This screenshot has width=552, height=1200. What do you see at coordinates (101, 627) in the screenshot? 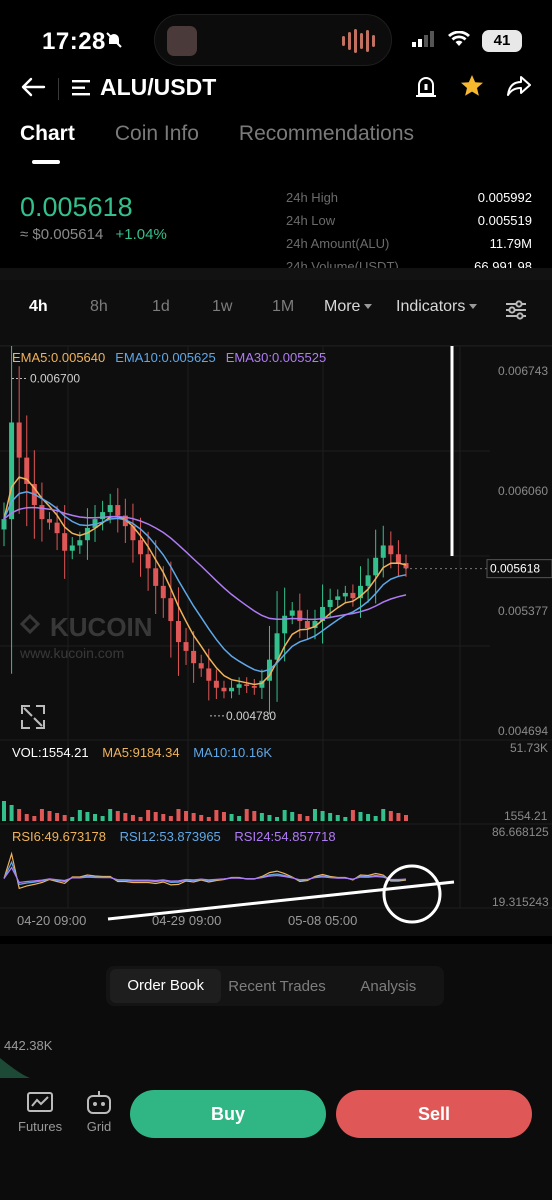
I see `watermark-text: KUCOIN` at bounding box center [101, 627].